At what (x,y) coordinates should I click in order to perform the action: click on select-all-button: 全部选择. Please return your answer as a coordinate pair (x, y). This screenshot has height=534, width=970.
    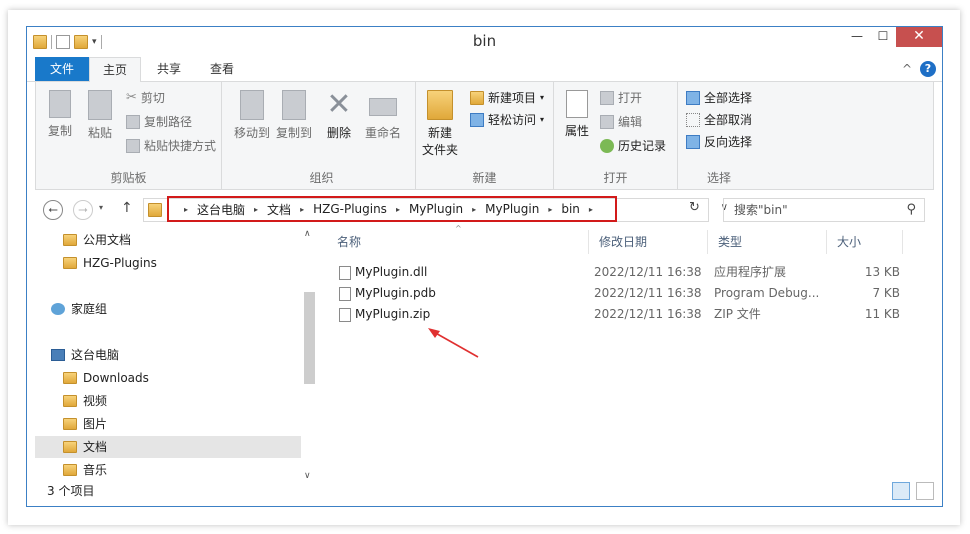
    Looking at the image, I should click on (719, 98).